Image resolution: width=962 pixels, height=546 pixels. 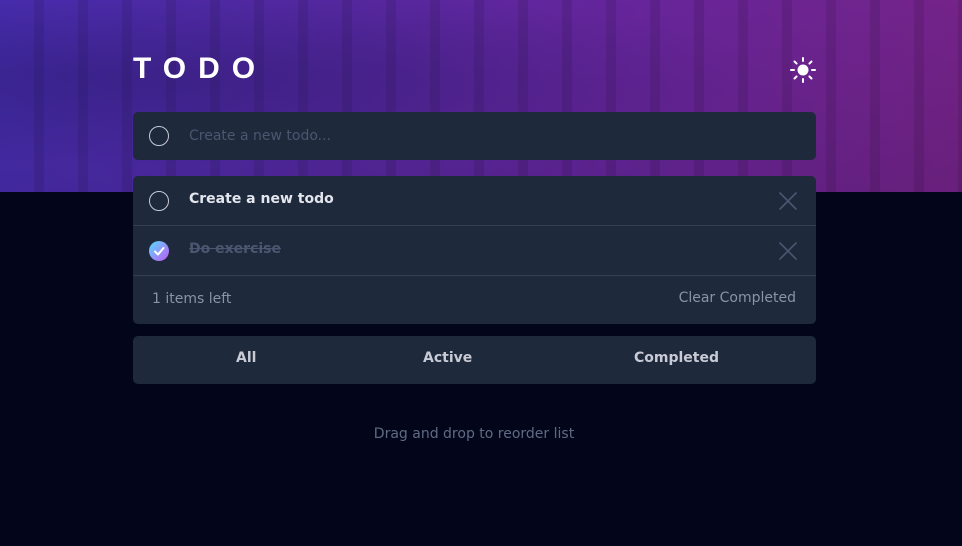 What do you see at coordinates (235, 249) in the screenshot?
I see `todo-label: Do exercise` at bounding box center [235, 249].